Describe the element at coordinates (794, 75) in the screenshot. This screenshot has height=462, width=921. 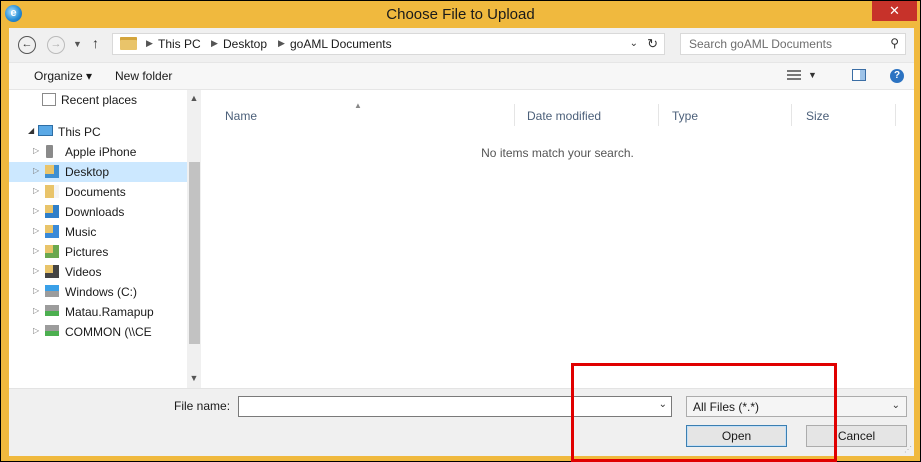
I see `view-options-icon` at that location.